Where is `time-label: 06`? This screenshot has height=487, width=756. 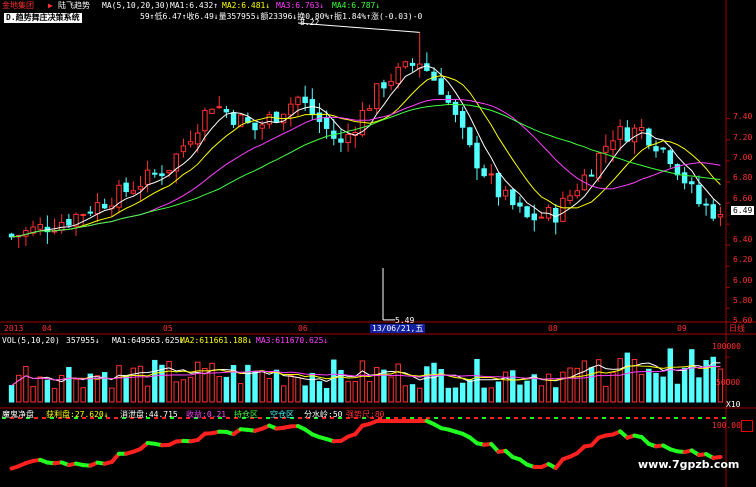 time-label: 06 is located at coordinates (303, 328).